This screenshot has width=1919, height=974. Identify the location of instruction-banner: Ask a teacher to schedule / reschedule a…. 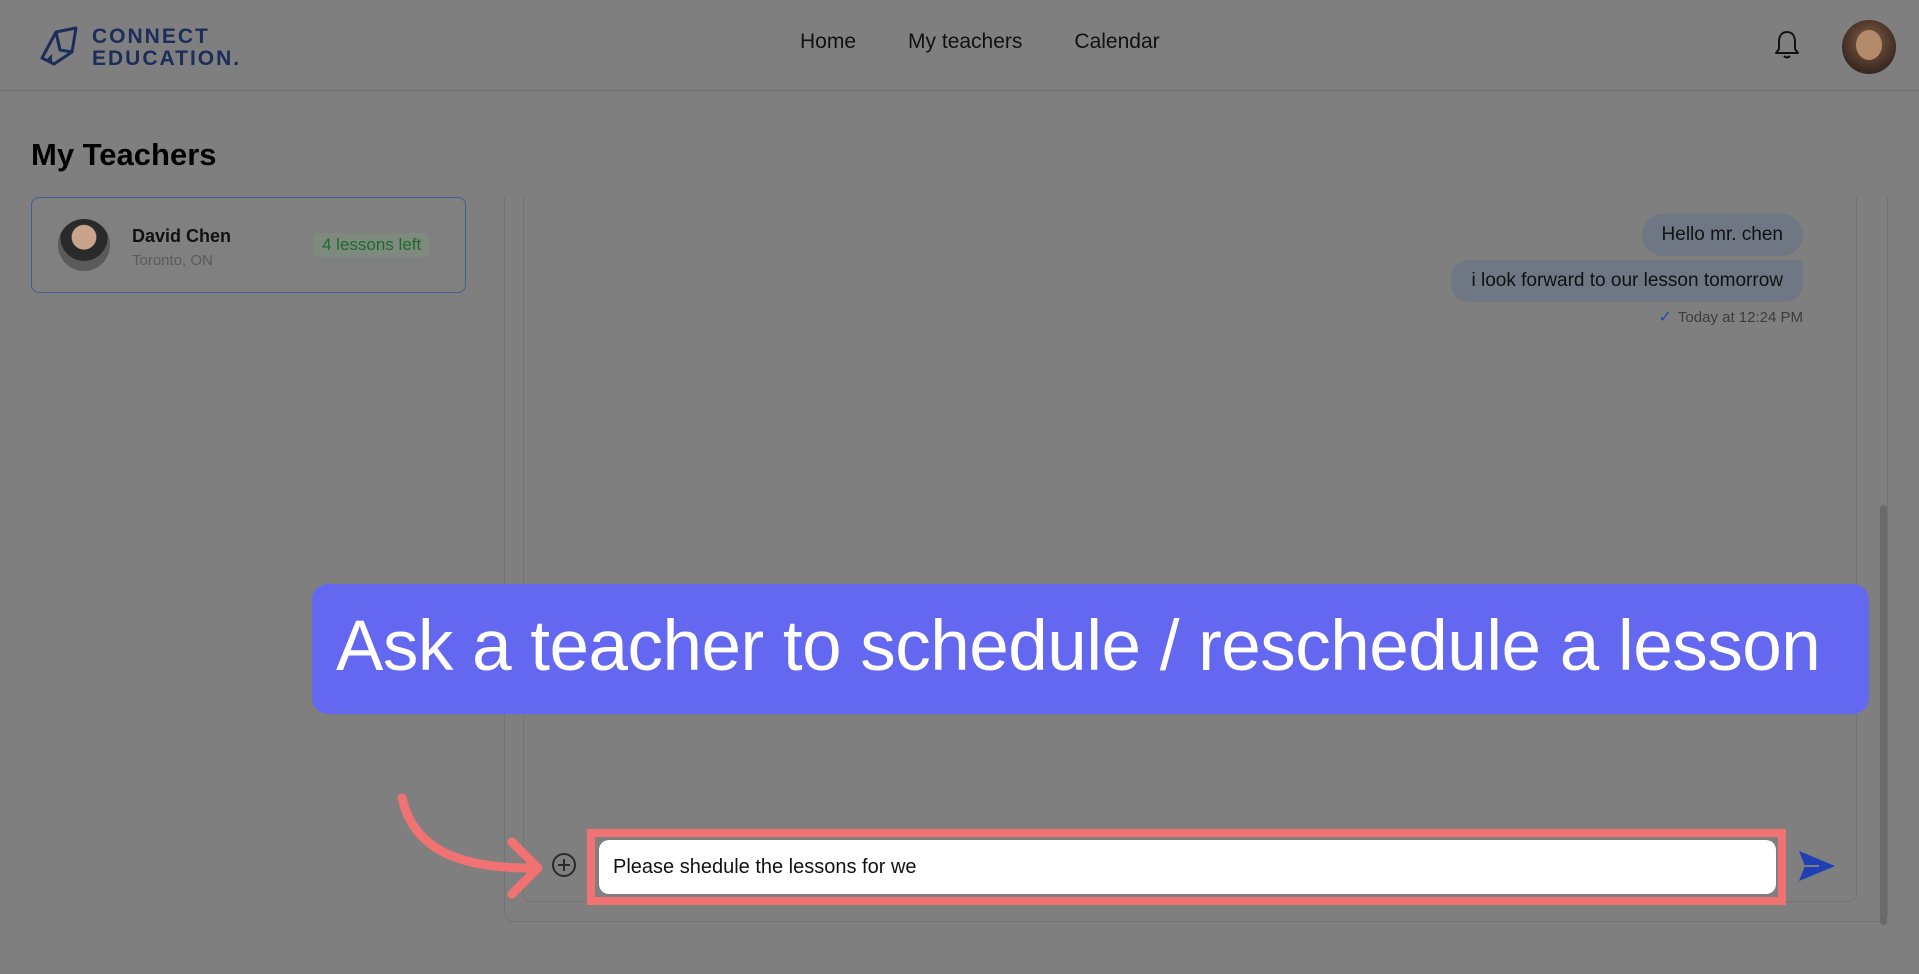
(1090, 649).